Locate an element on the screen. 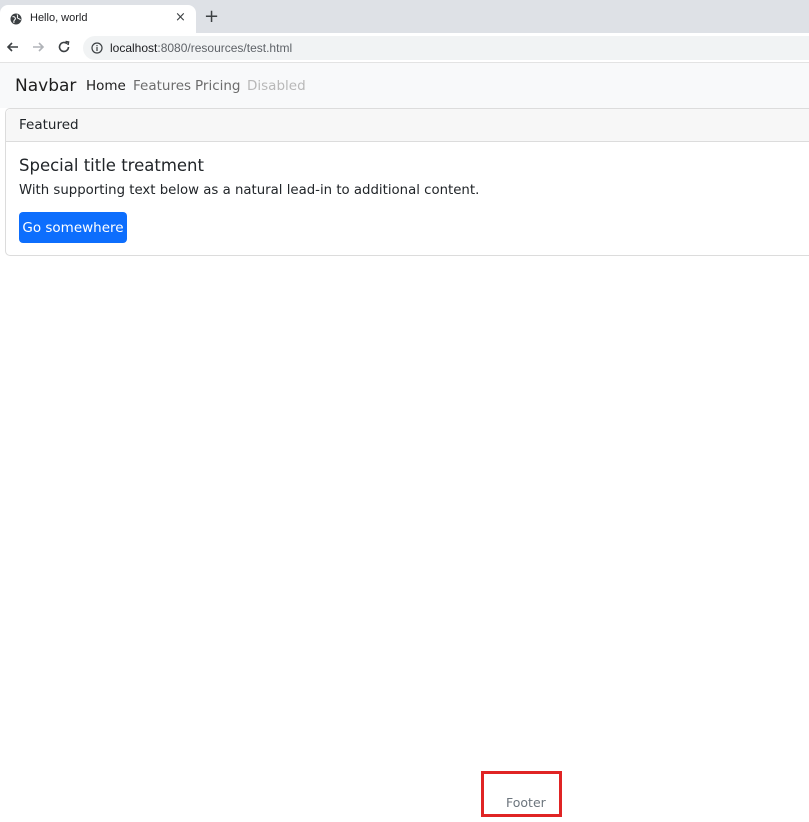 The image size is (809, 822). card-header: Featured is located at coordinates (407, 125).